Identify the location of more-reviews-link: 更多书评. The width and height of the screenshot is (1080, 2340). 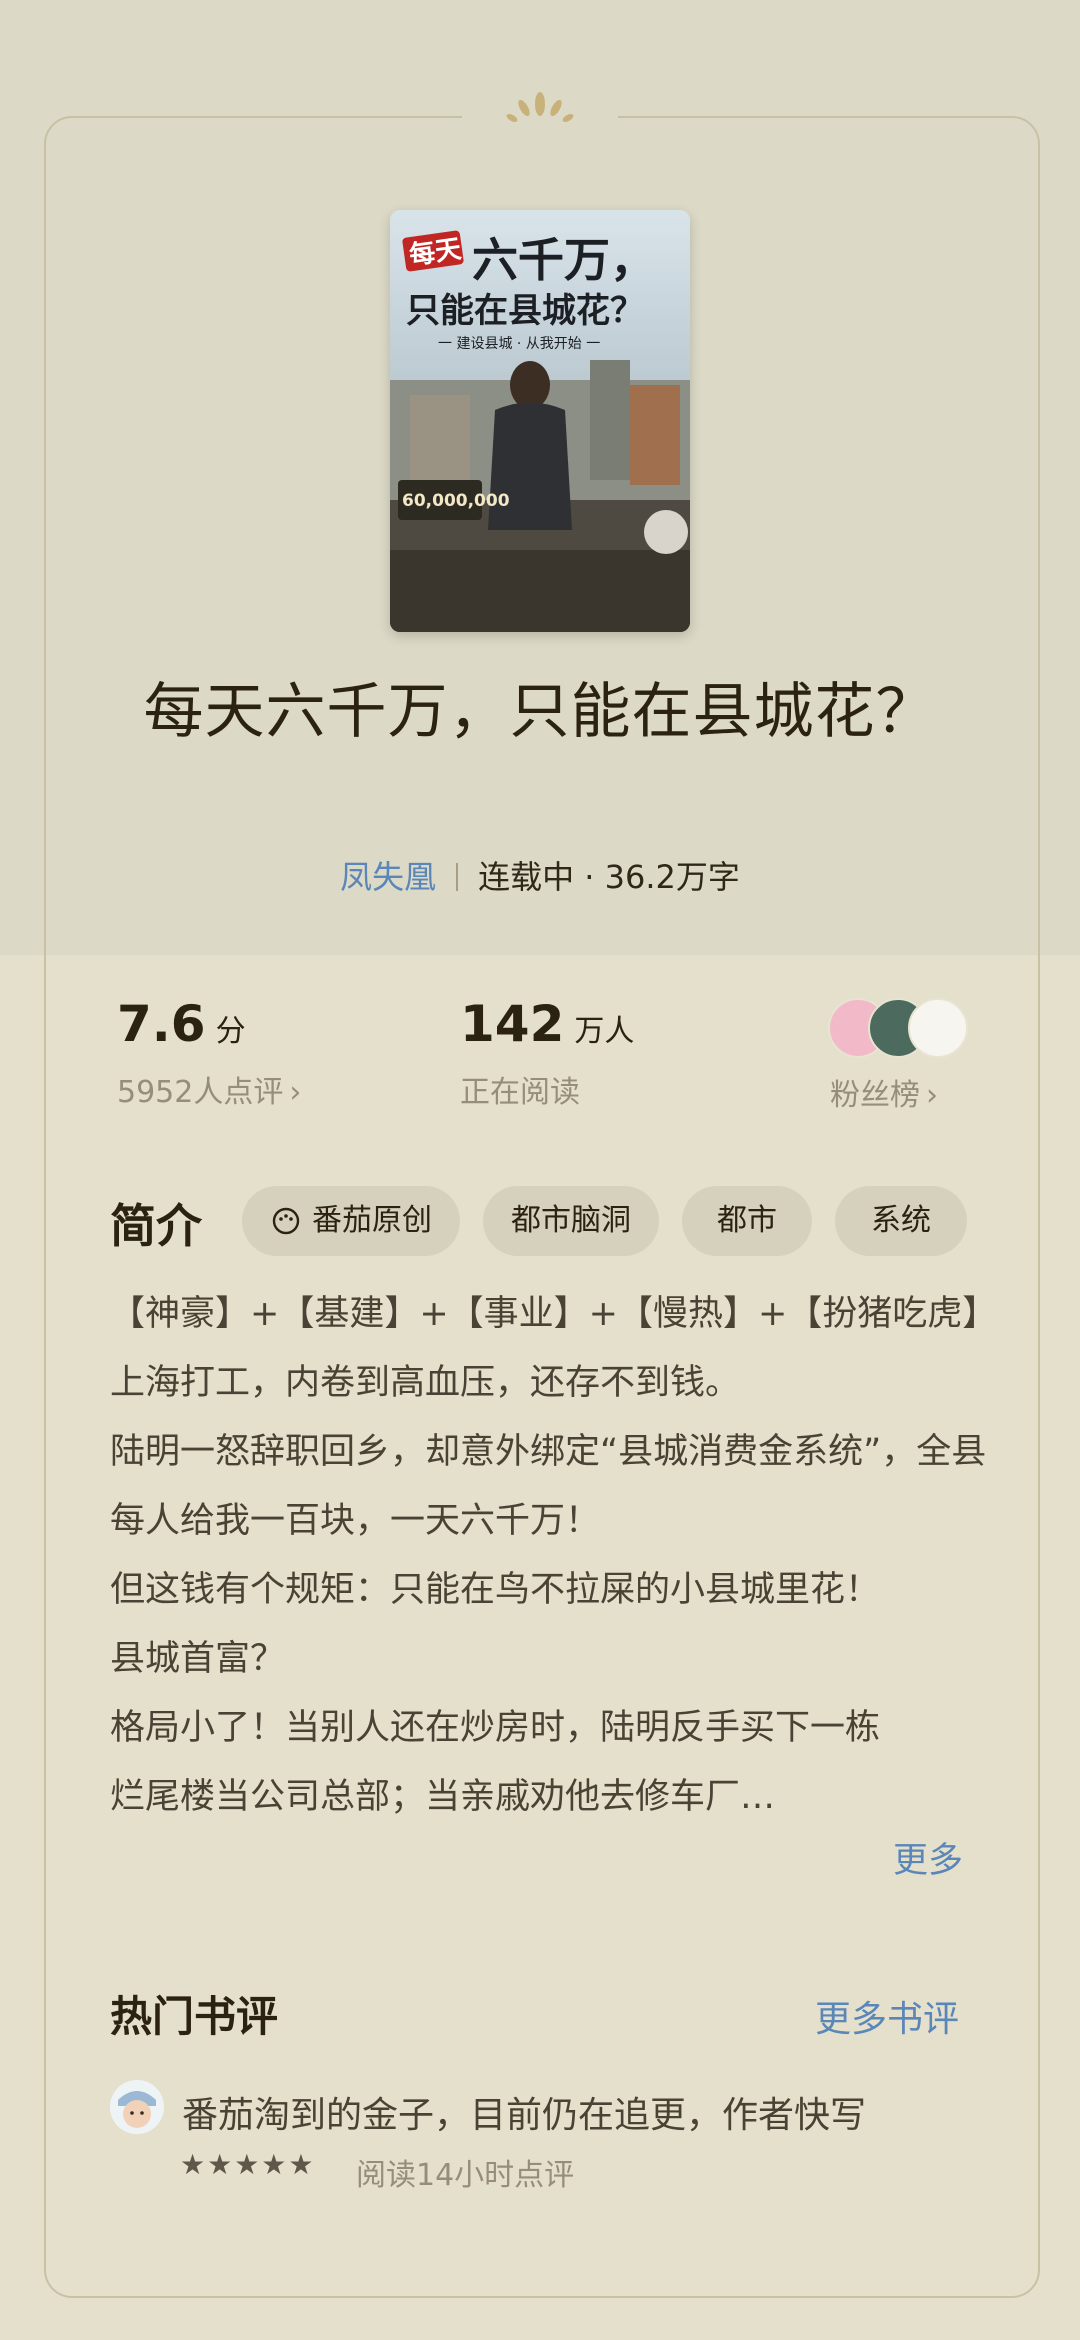
(887, 2016).